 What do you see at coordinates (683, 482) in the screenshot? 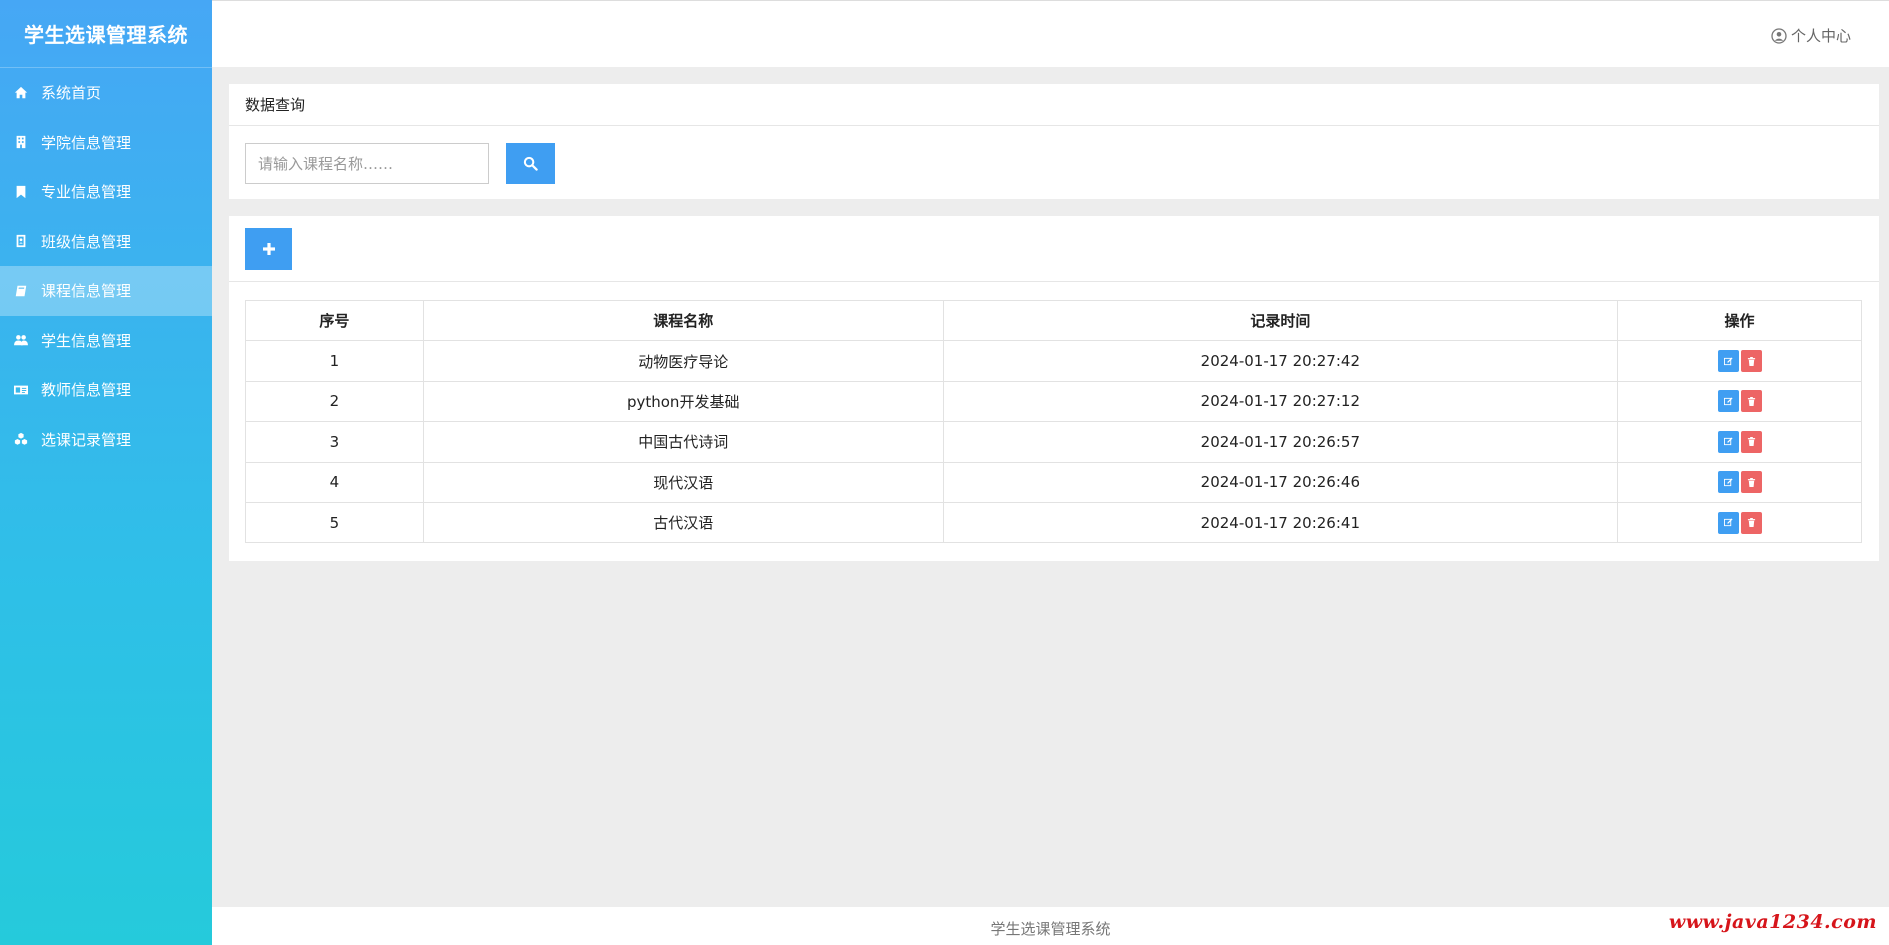
I see `cell-course-name: 现代汉语` at bounding box center [683, 482].